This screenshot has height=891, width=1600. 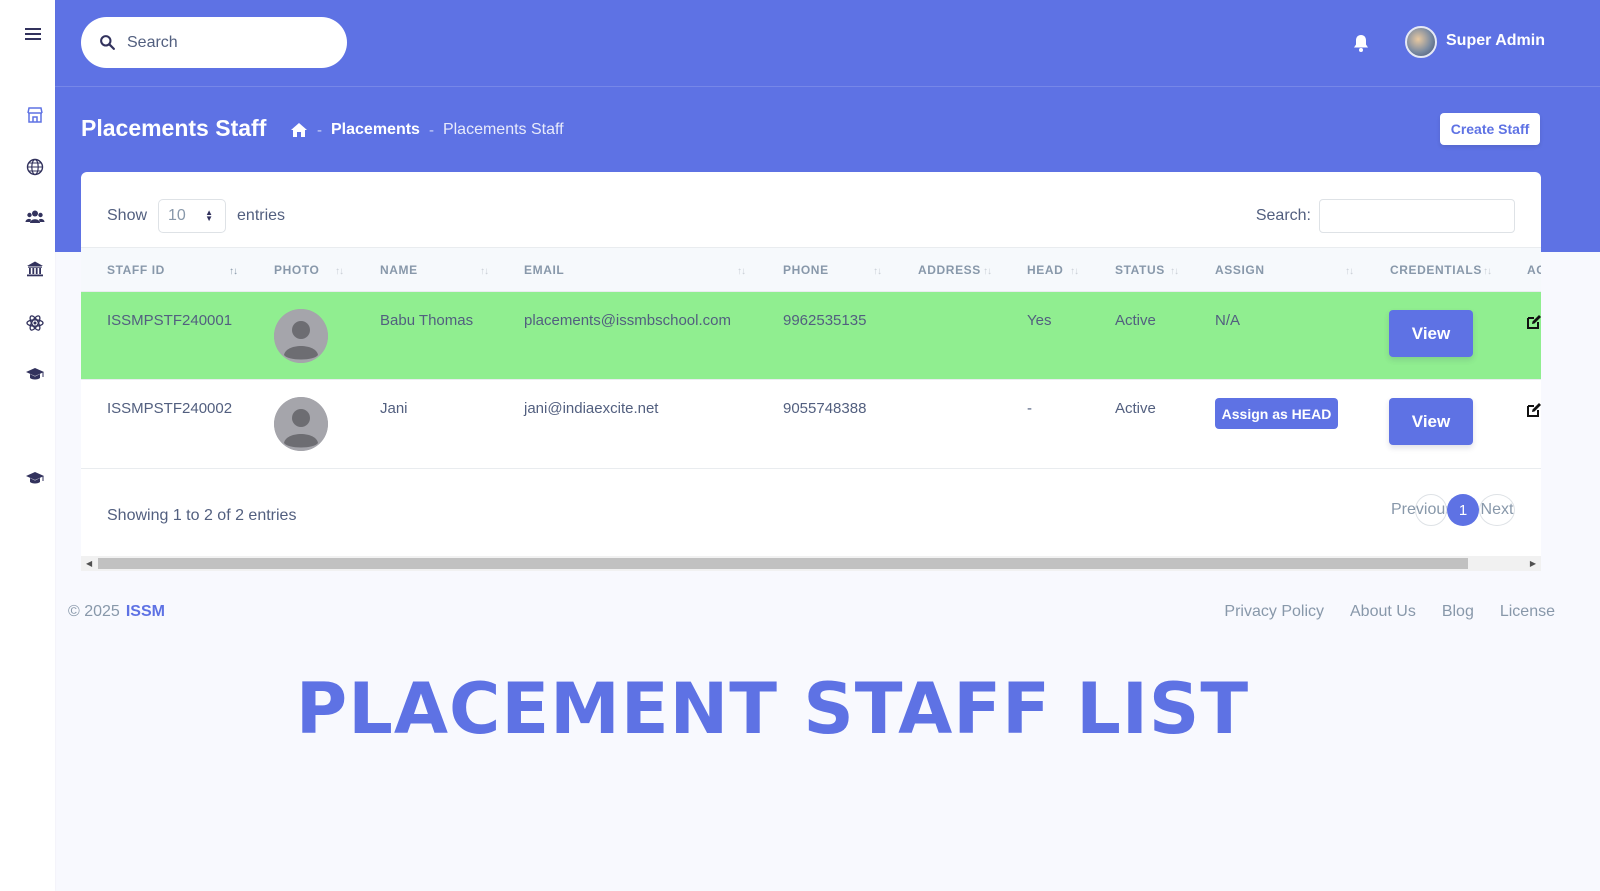 I want to click on select-arrows-icon: ▲ ▼, so click(x=209, y=215).